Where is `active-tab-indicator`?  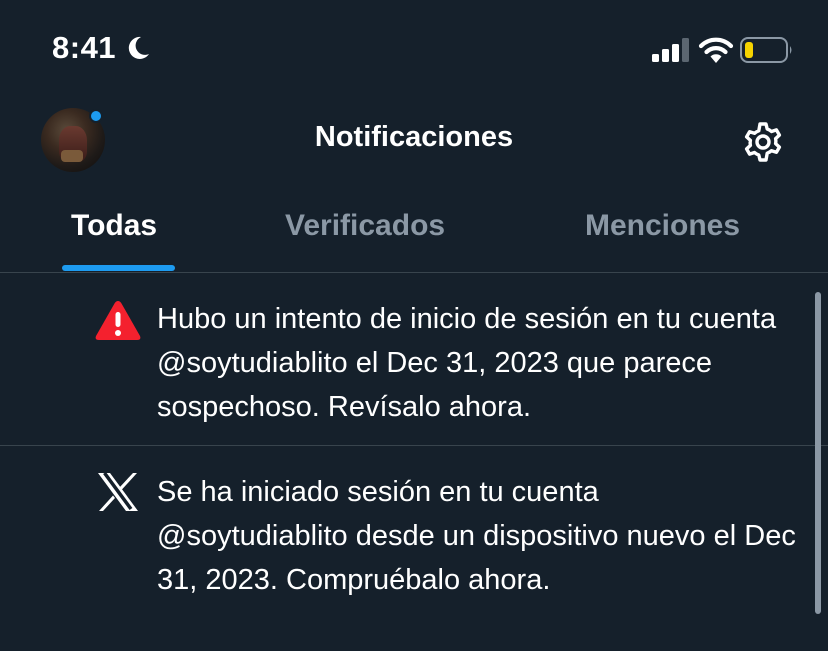
active-tab-indicator is located at coordinates (118, 268).